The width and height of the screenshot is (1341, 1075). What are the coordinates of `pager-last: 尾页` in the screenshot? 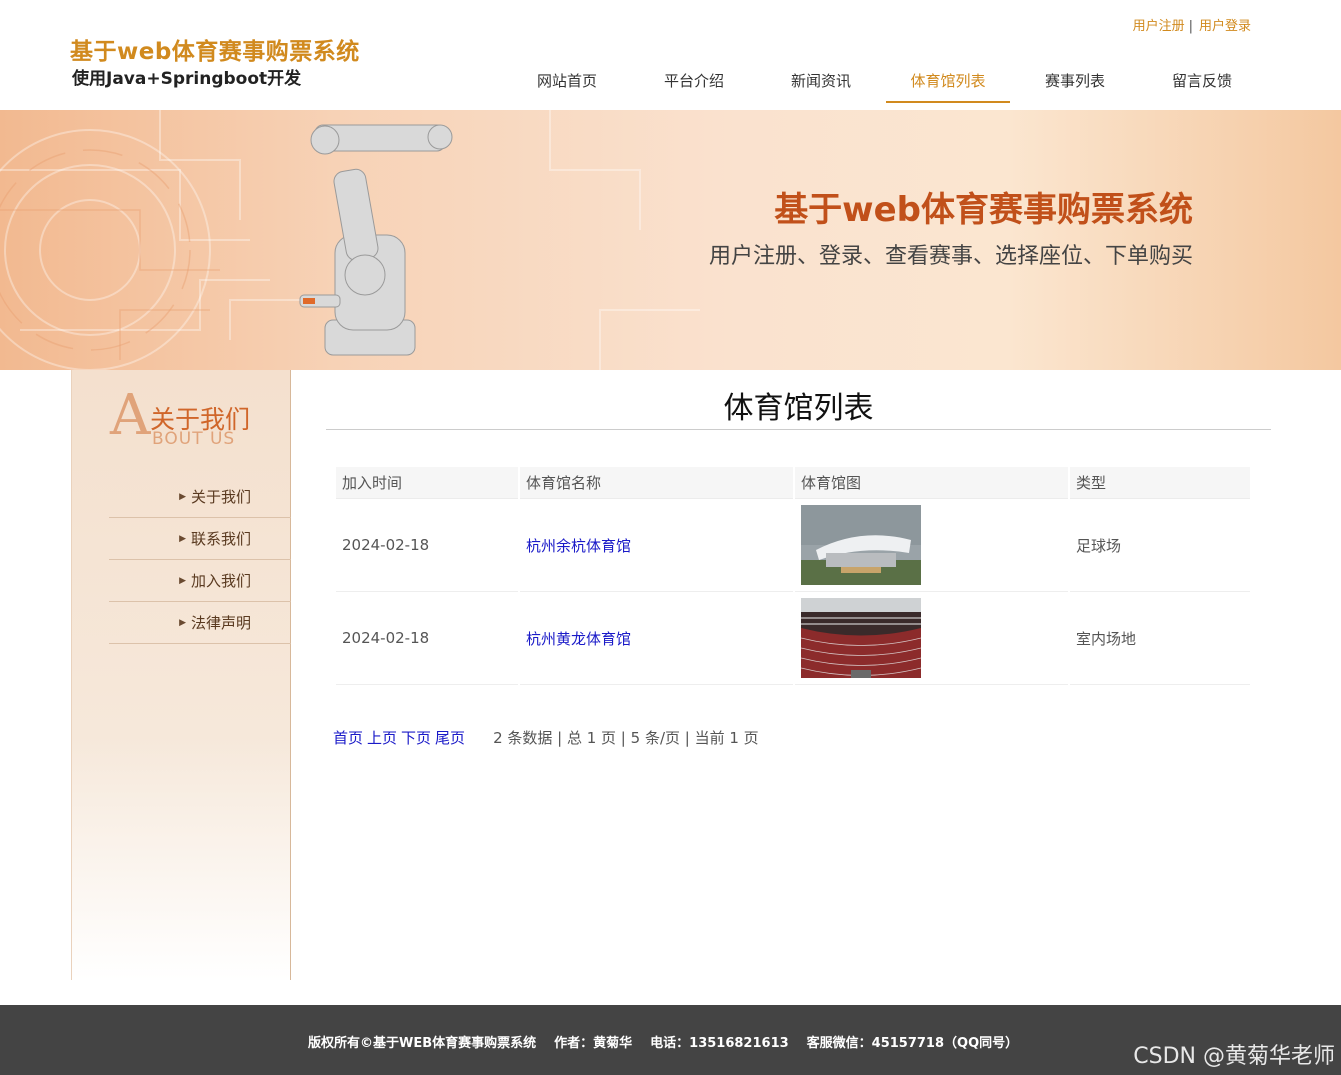 It's located at (450, 738).